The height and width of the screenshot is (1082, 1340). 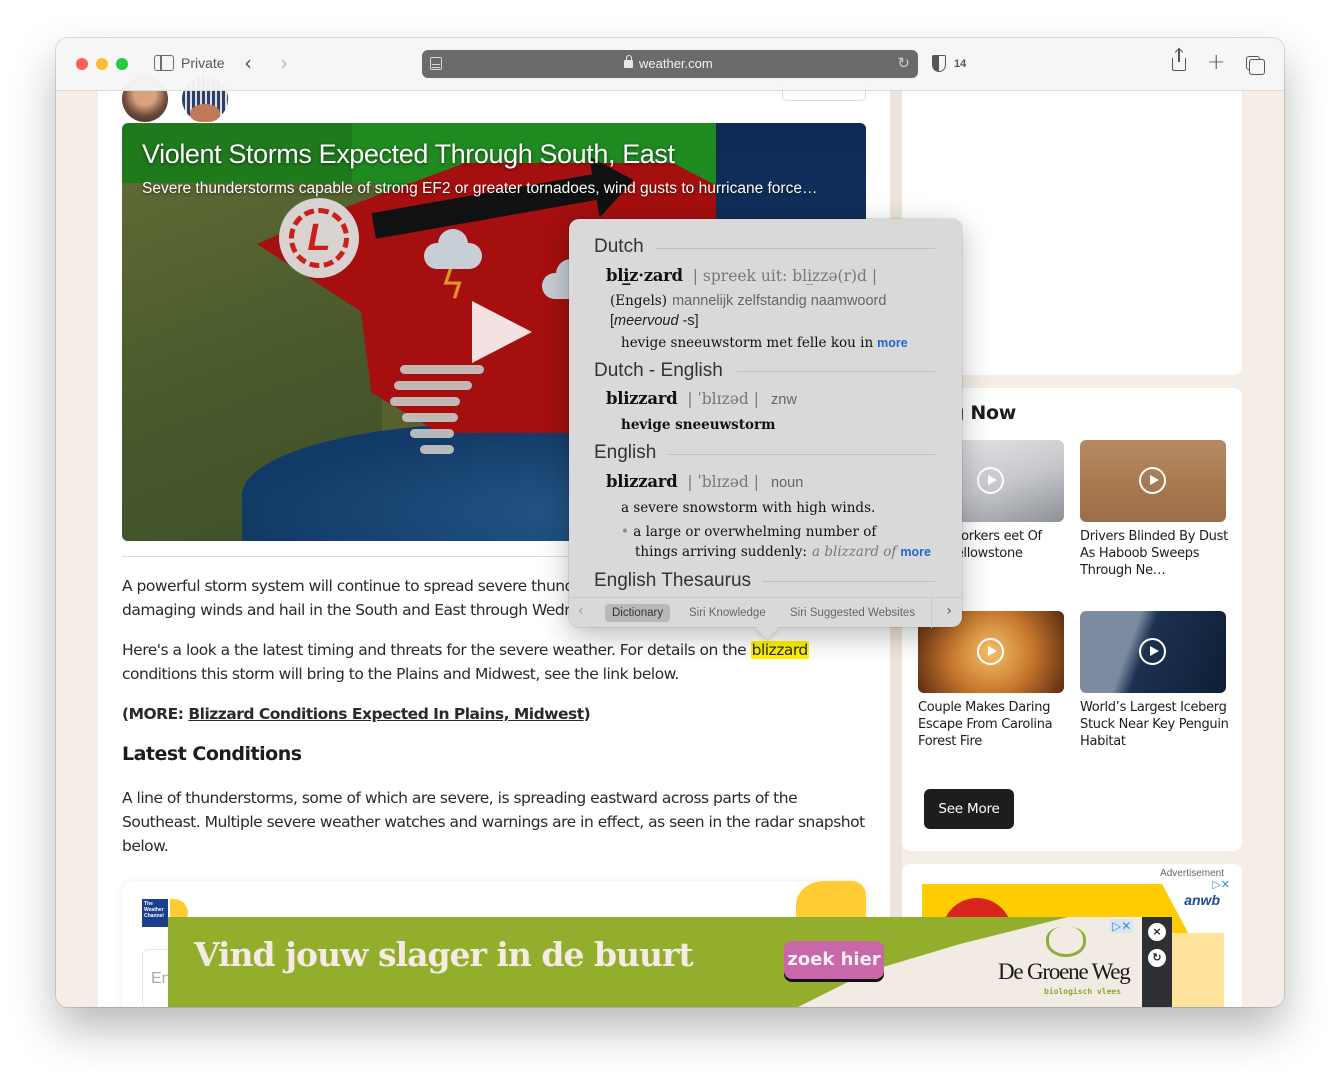 What do you see at coordinates (969, 809) in the screenshot?
I see `see-more-button: See More` at bounding box center [969, 809].